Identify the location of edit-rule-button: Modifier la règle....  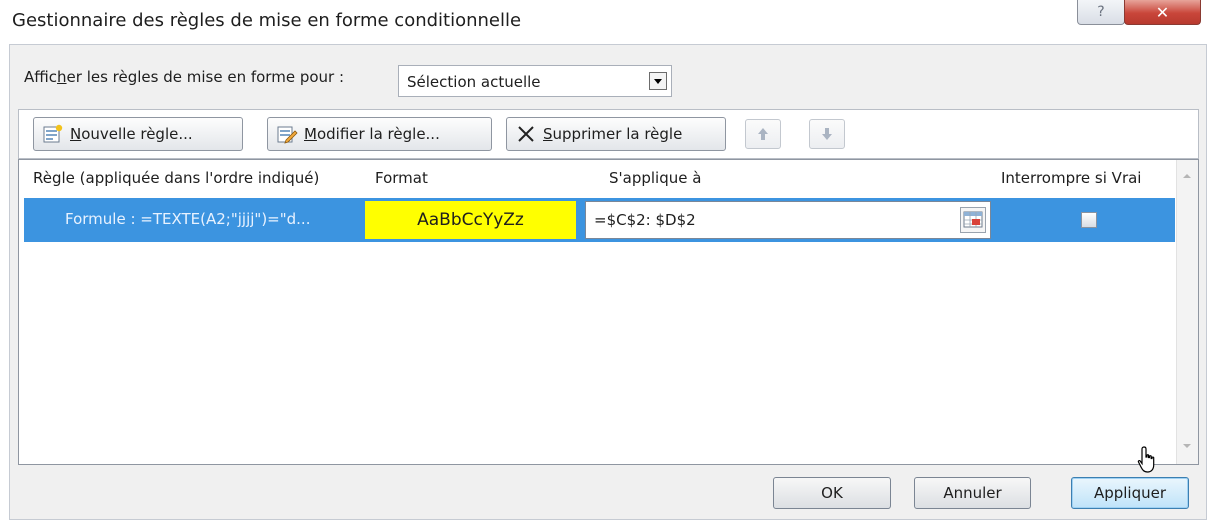
(379, 134).